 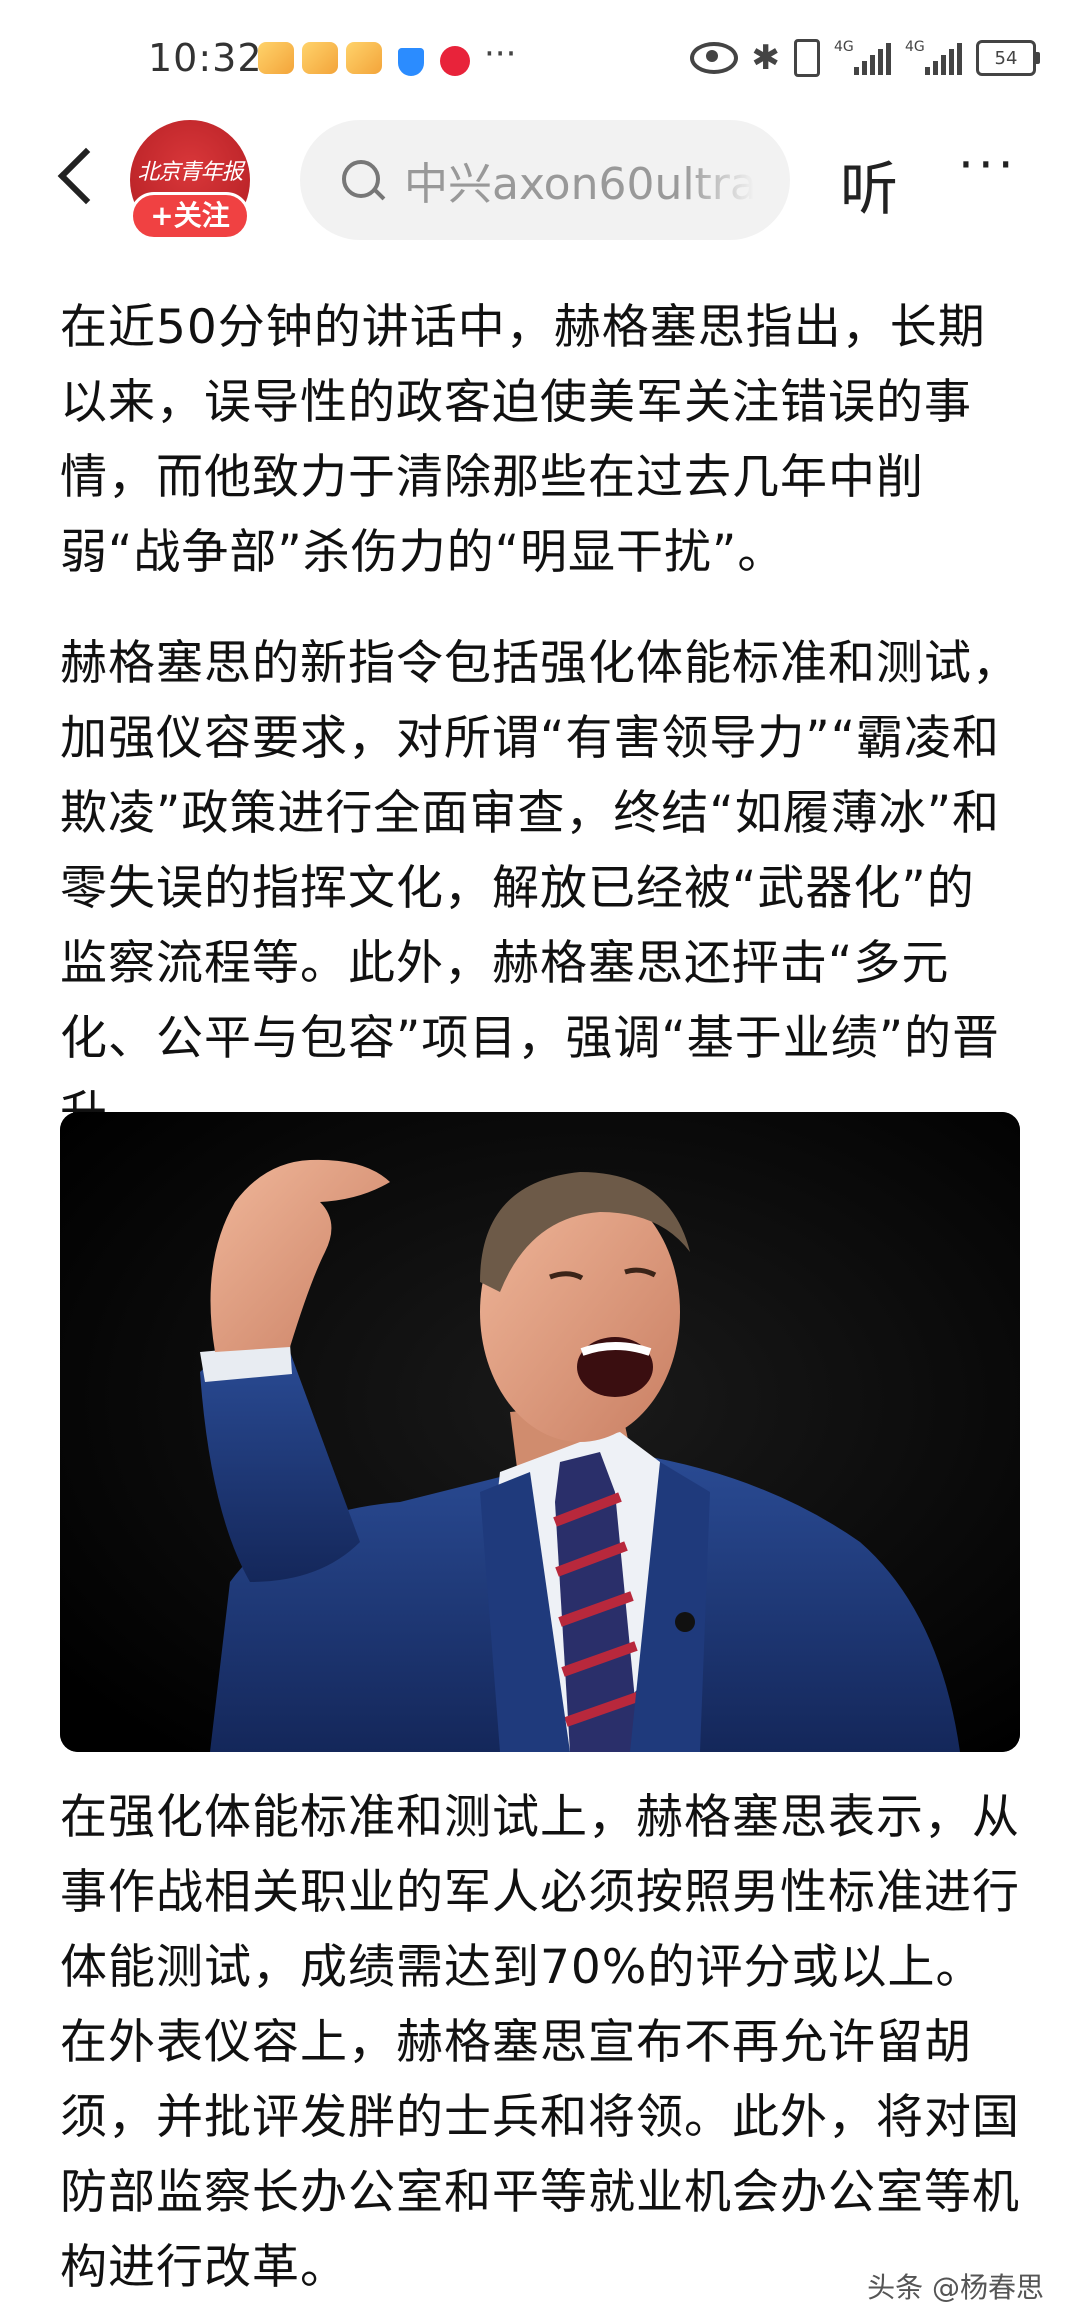 What do you see at coordinates (361, 179) in the screenshot?
I see `search-icon` at bounding box center [361, 179].